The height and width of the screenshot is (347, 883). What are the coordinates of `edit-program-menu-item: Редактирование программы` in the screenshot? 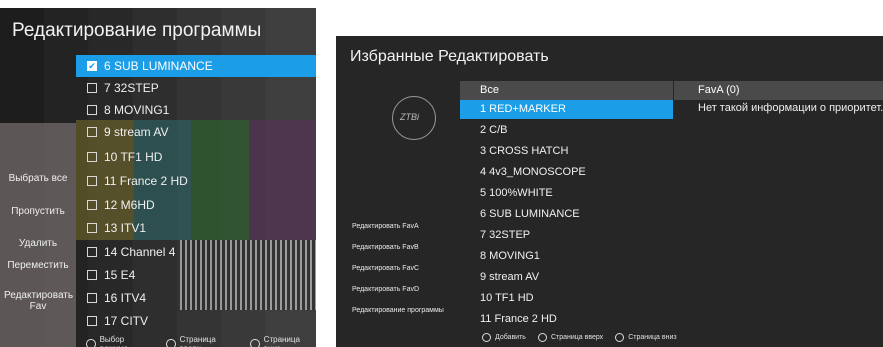 It's located at (398, 310).